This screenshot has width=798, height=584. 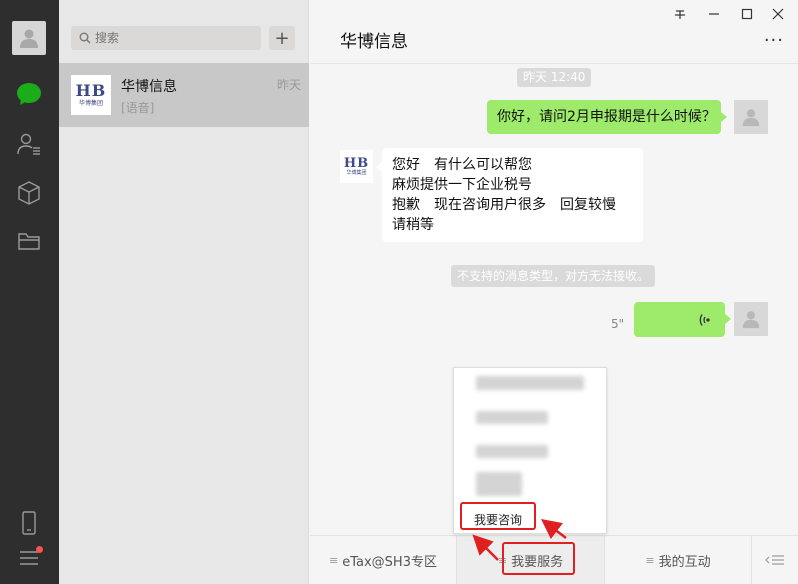 I want to click on message-line: 您好 有什么可以帮您, so click(x=462, y=165).